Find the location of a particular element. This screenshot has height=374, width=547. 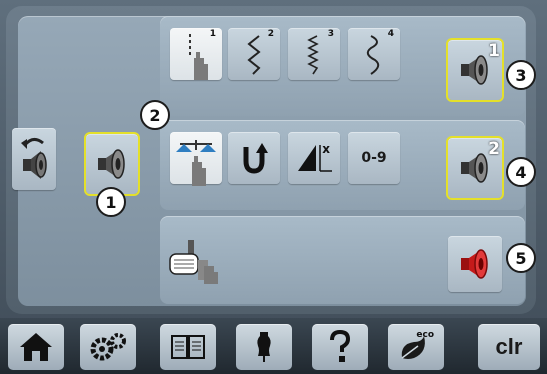

tutorial-button is located at coordinates (188, 347).